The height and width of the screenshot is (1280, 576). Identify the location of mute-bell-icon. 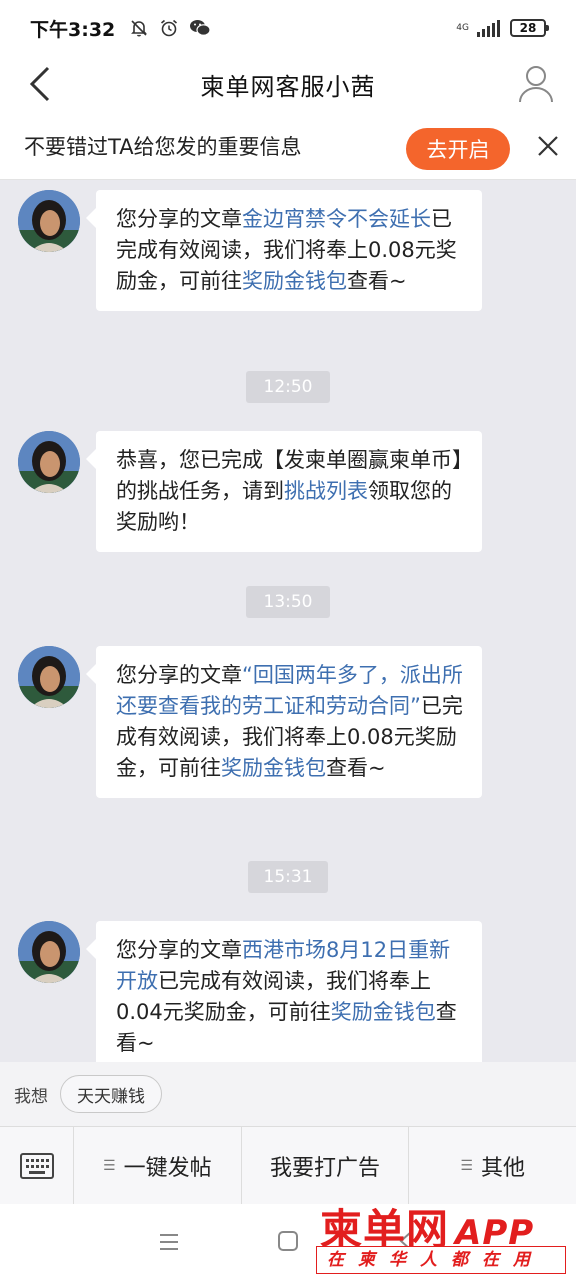
(139, 28).